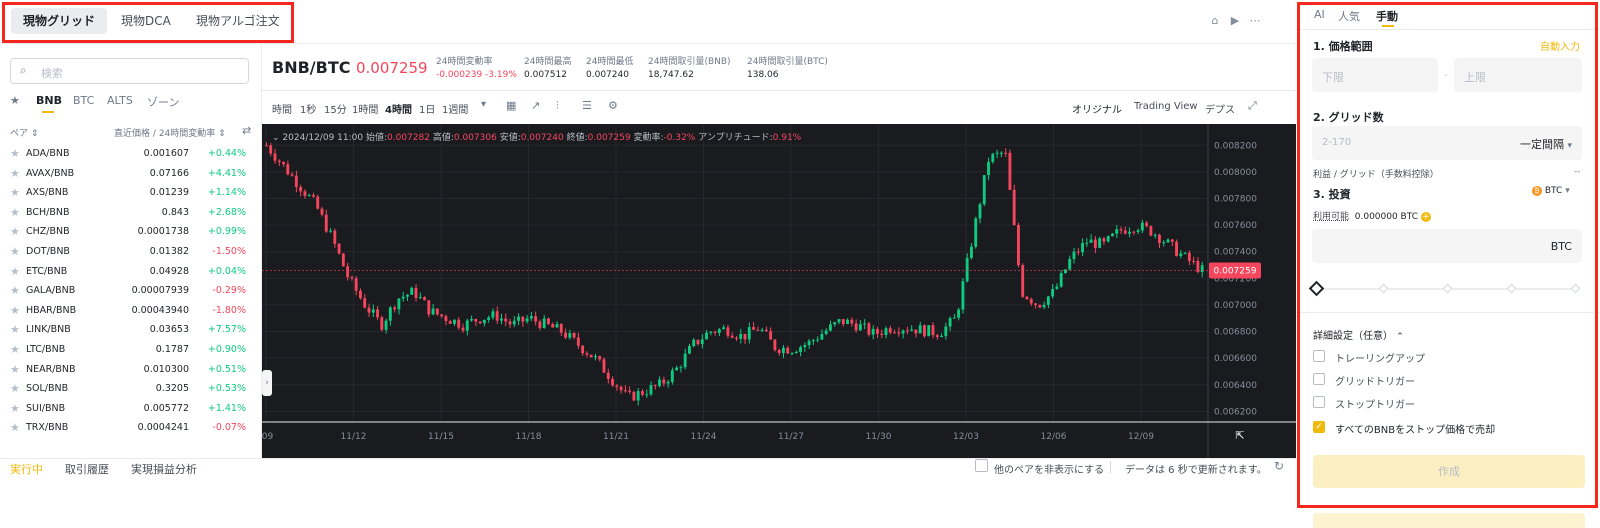  I want to click on lower-price-input: 下限, so click(1375, 75).